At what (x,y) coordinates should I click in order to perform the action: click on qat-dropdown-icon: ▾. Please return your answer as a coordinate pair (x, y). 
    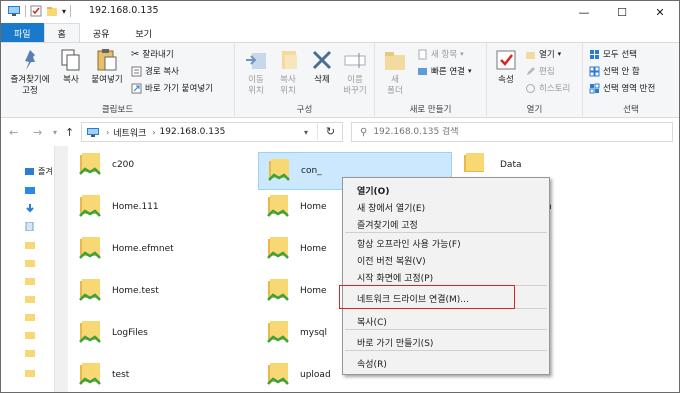
    Looking at the image, I should click on (64, 11).